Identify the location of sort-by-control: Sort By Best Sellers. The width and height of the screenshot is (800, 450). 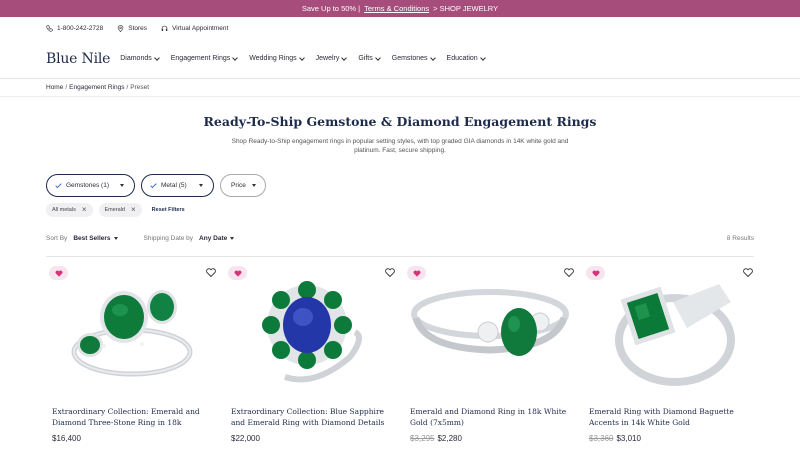
(82, 238).